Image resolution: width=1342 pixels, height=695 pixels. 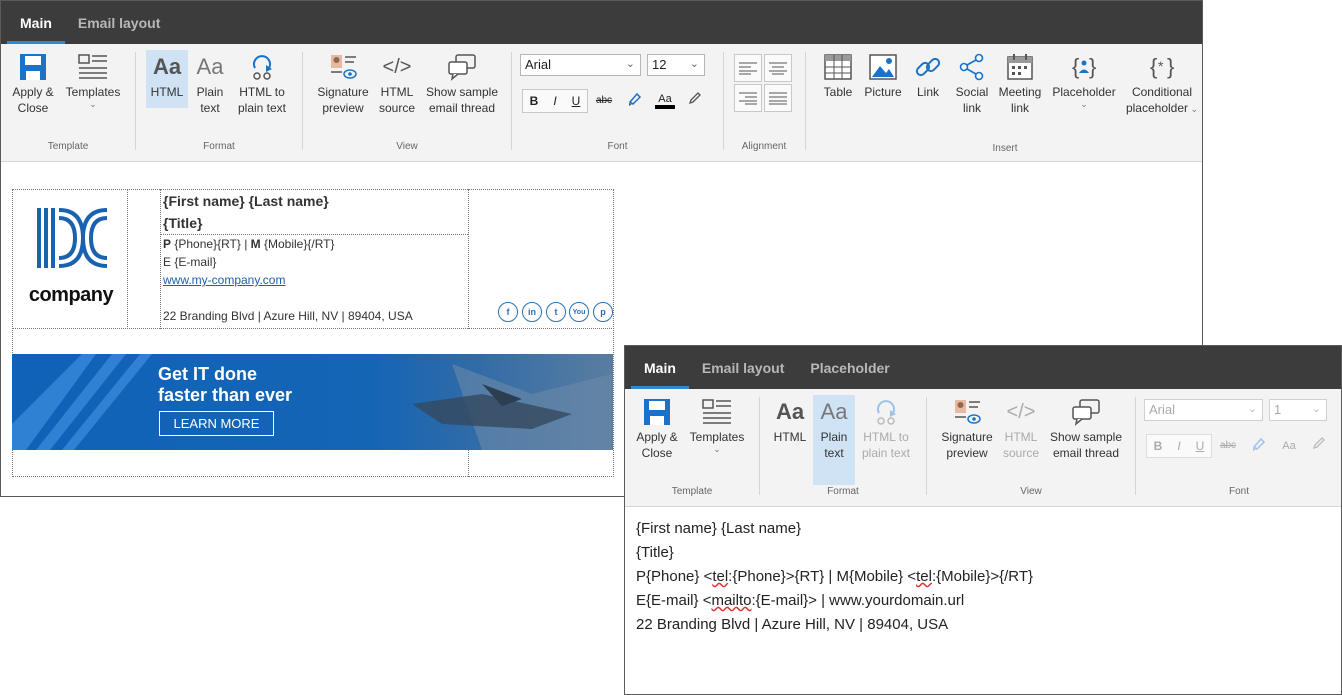 I want to click on picture-button: Picture, so click(x=883, y=75).